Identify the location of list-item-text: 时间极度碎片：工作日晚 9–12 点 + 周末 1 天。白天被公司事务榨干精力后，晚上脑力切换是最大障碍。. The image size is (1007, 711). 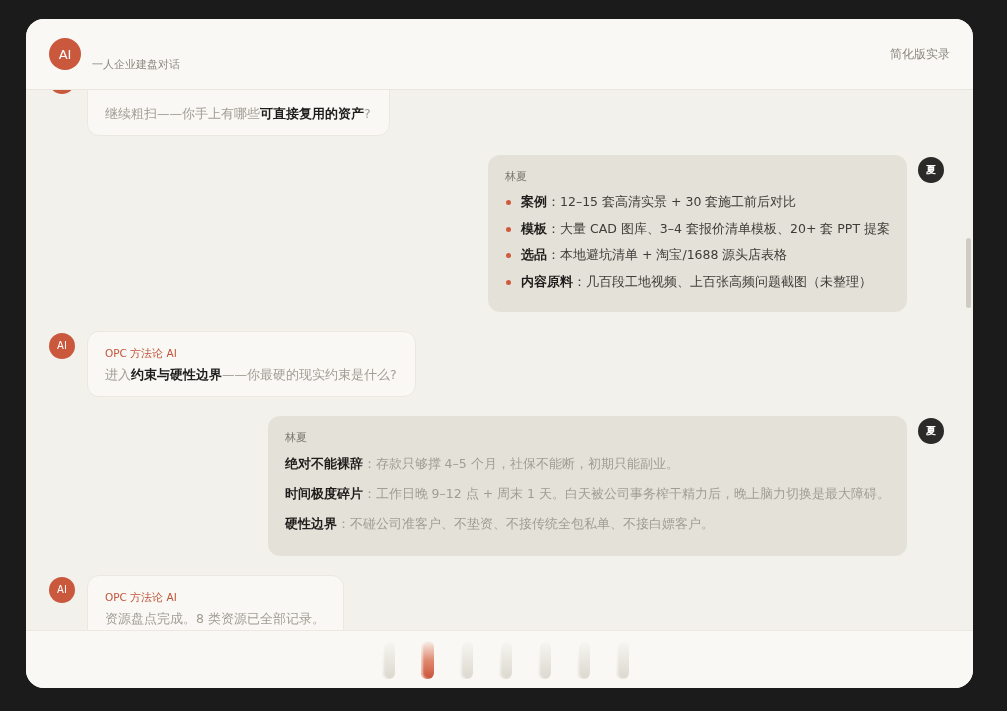
(587, 495).